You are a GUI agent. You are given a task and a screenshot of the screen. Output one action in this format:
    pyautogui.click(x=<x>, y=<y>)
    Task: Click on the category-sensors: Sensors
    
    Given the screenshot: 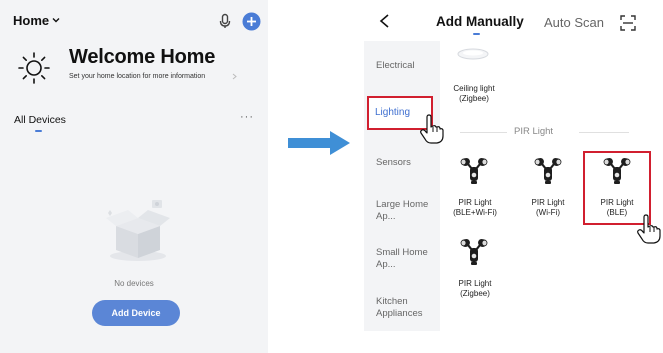 What is the action you would take?
    pyautogui.click(x=393, y=163)
    